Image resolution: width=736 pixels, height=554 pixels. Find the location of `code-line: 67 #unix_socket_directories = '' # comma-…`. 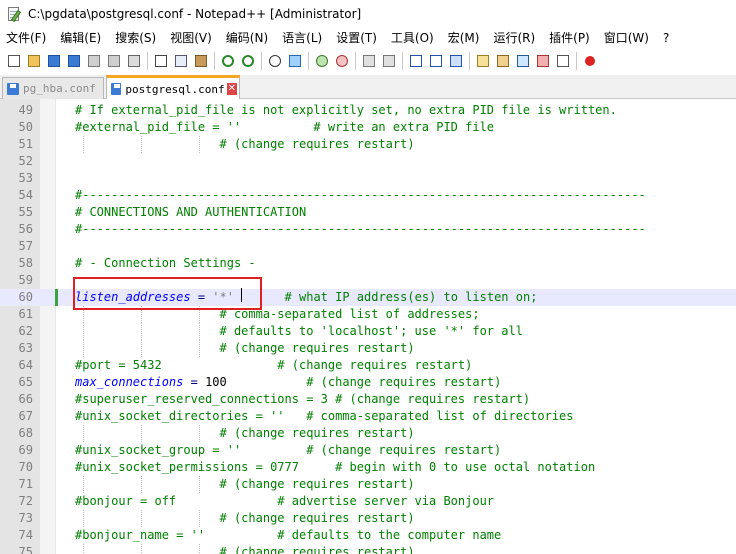

code-line: 67 #unix_socket_directories = '' # comma-… is located at coordinates (368, 416).